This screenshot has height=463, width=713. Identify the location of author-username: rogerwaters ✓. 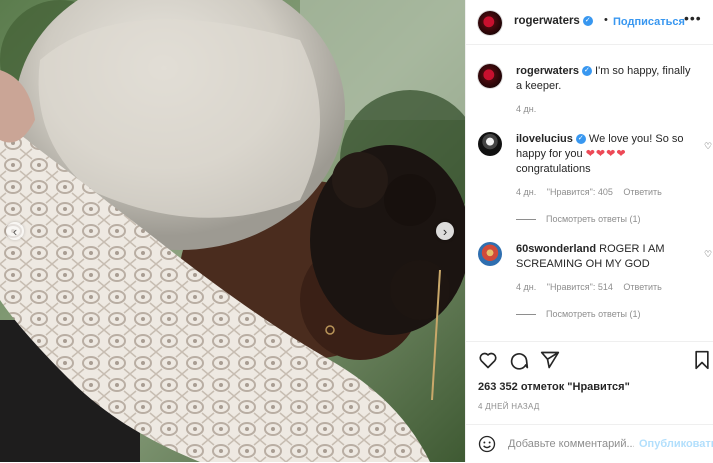
(553, 21).